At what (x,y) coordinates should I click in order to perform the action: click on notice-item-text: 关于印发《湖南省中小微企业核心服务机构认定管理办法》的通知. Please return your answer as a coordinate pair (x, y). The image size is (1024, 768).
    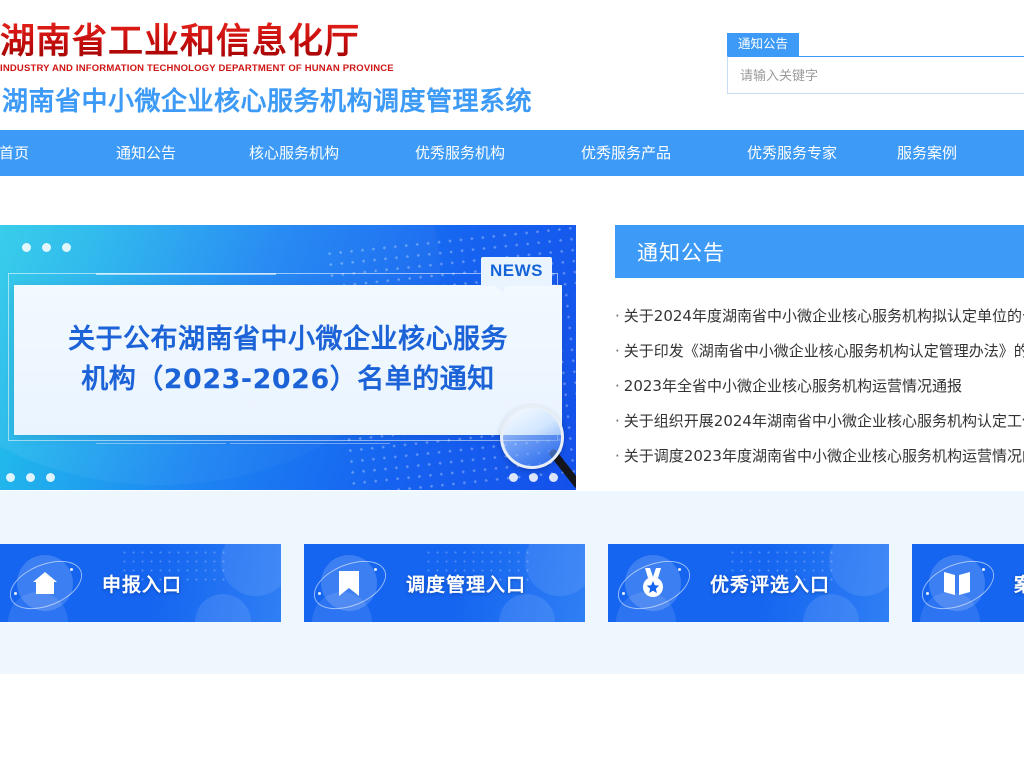
    Looking at the image, I should click on (823, 351).